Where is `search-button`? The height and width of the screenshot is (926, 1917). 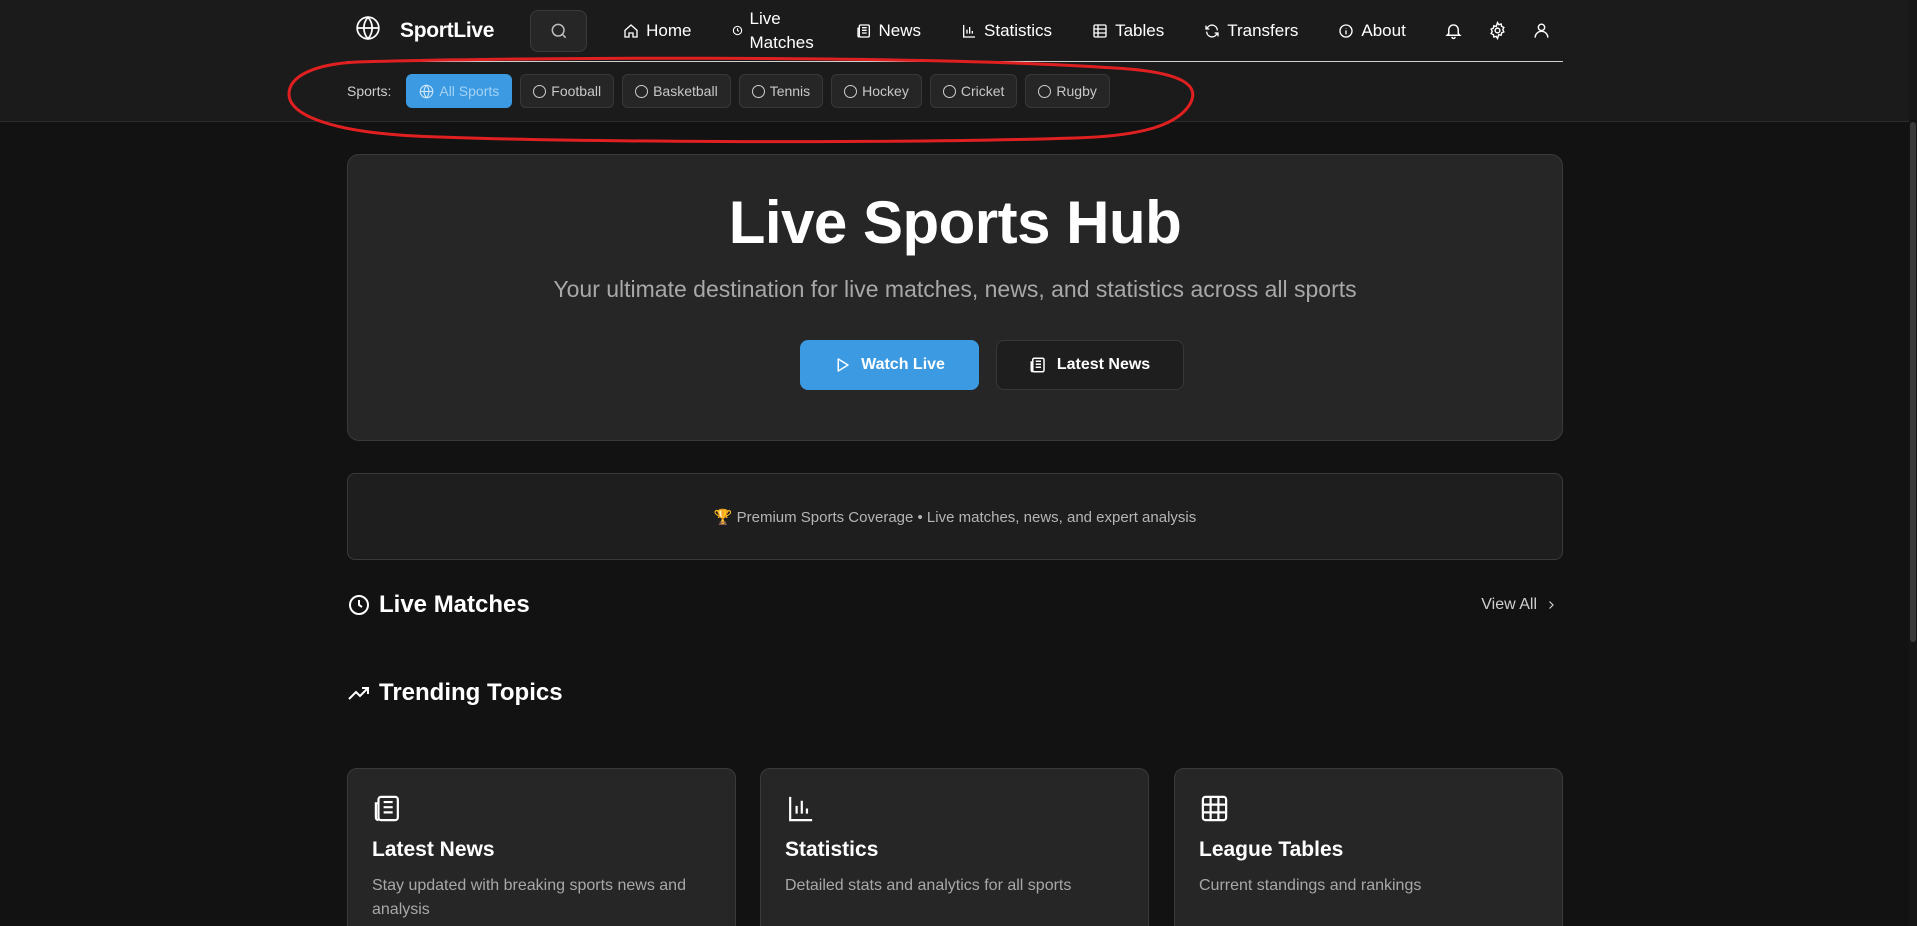 search-button is located at coordinates (559, 30).